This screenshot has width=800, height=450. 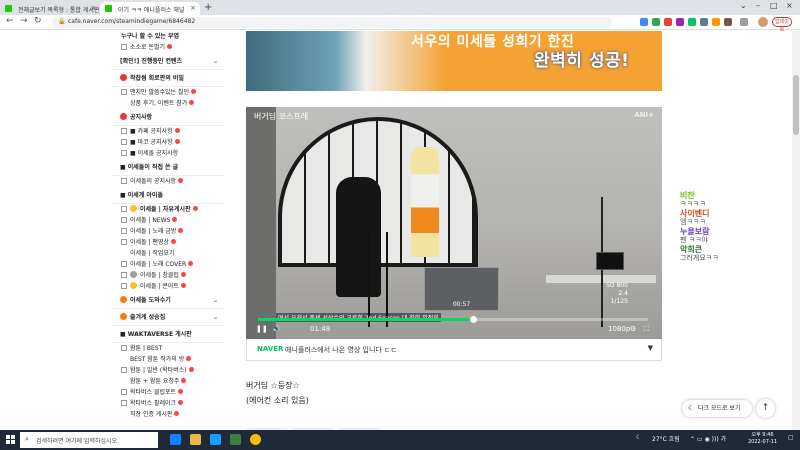 What do you see at coordinates (262, 329) in the screenshot?
I see `play-icon: ❚❚` at bounding box center [262, 329].